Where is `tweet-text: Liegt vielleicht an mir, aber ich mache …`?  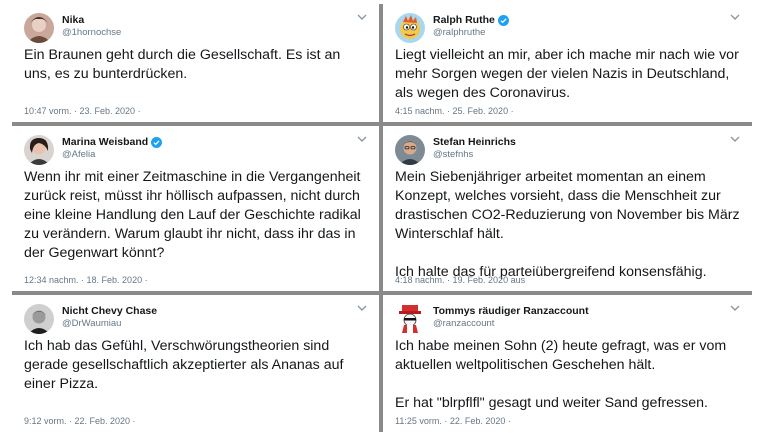
tweet-text: Liegt vielleicht an mir, aber ich mache … is located at coordinates (568, 74).